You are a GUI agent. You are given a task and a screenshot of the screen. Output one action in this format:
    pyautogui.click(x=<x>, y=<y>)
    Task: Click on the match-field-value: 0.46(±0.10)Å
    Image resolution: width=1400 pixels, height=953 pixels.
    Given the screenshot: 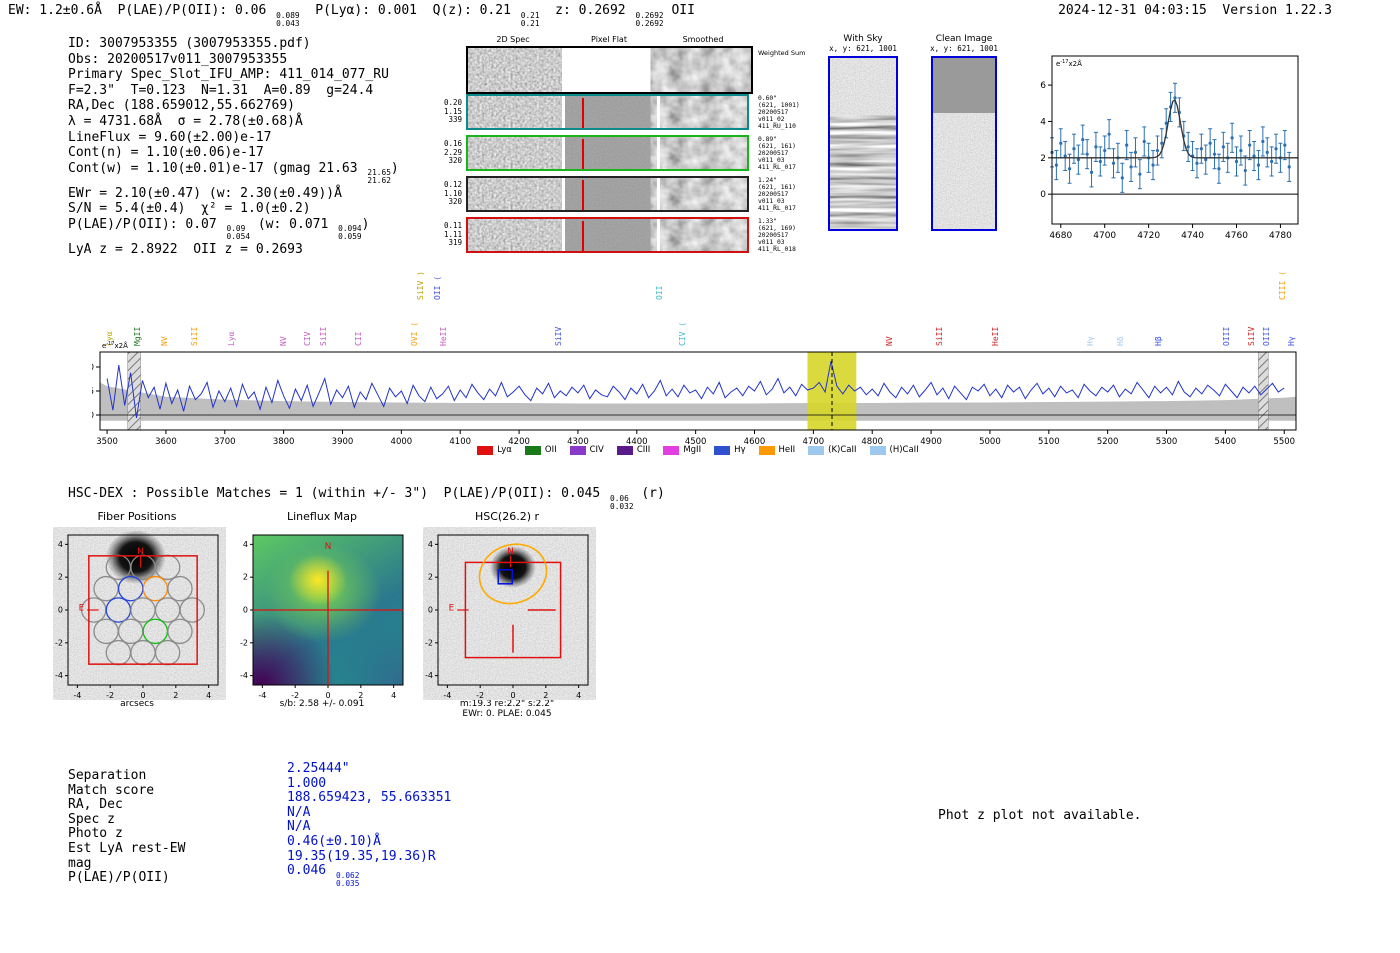 What is the action you would take?
    pyautogui.click(x=334, y=841)
    